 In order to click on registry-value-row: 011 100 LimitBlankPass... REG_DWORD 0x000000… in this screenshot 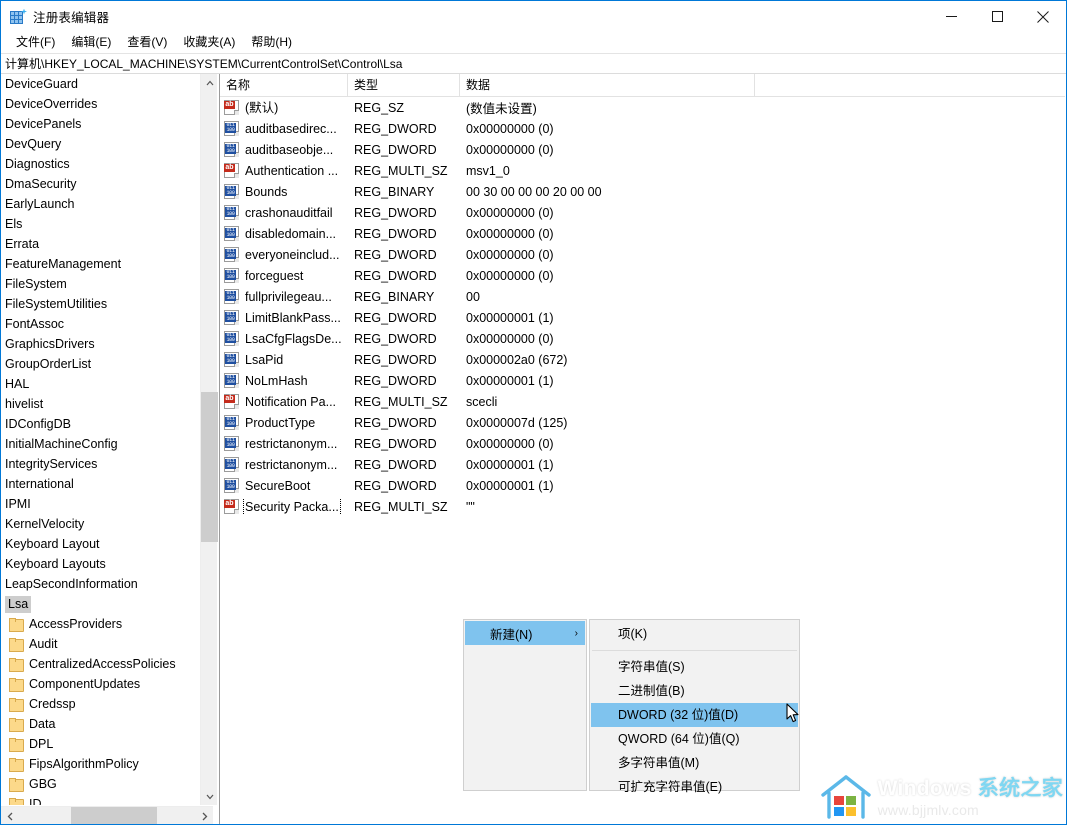, I will do `click(642, 317)`.